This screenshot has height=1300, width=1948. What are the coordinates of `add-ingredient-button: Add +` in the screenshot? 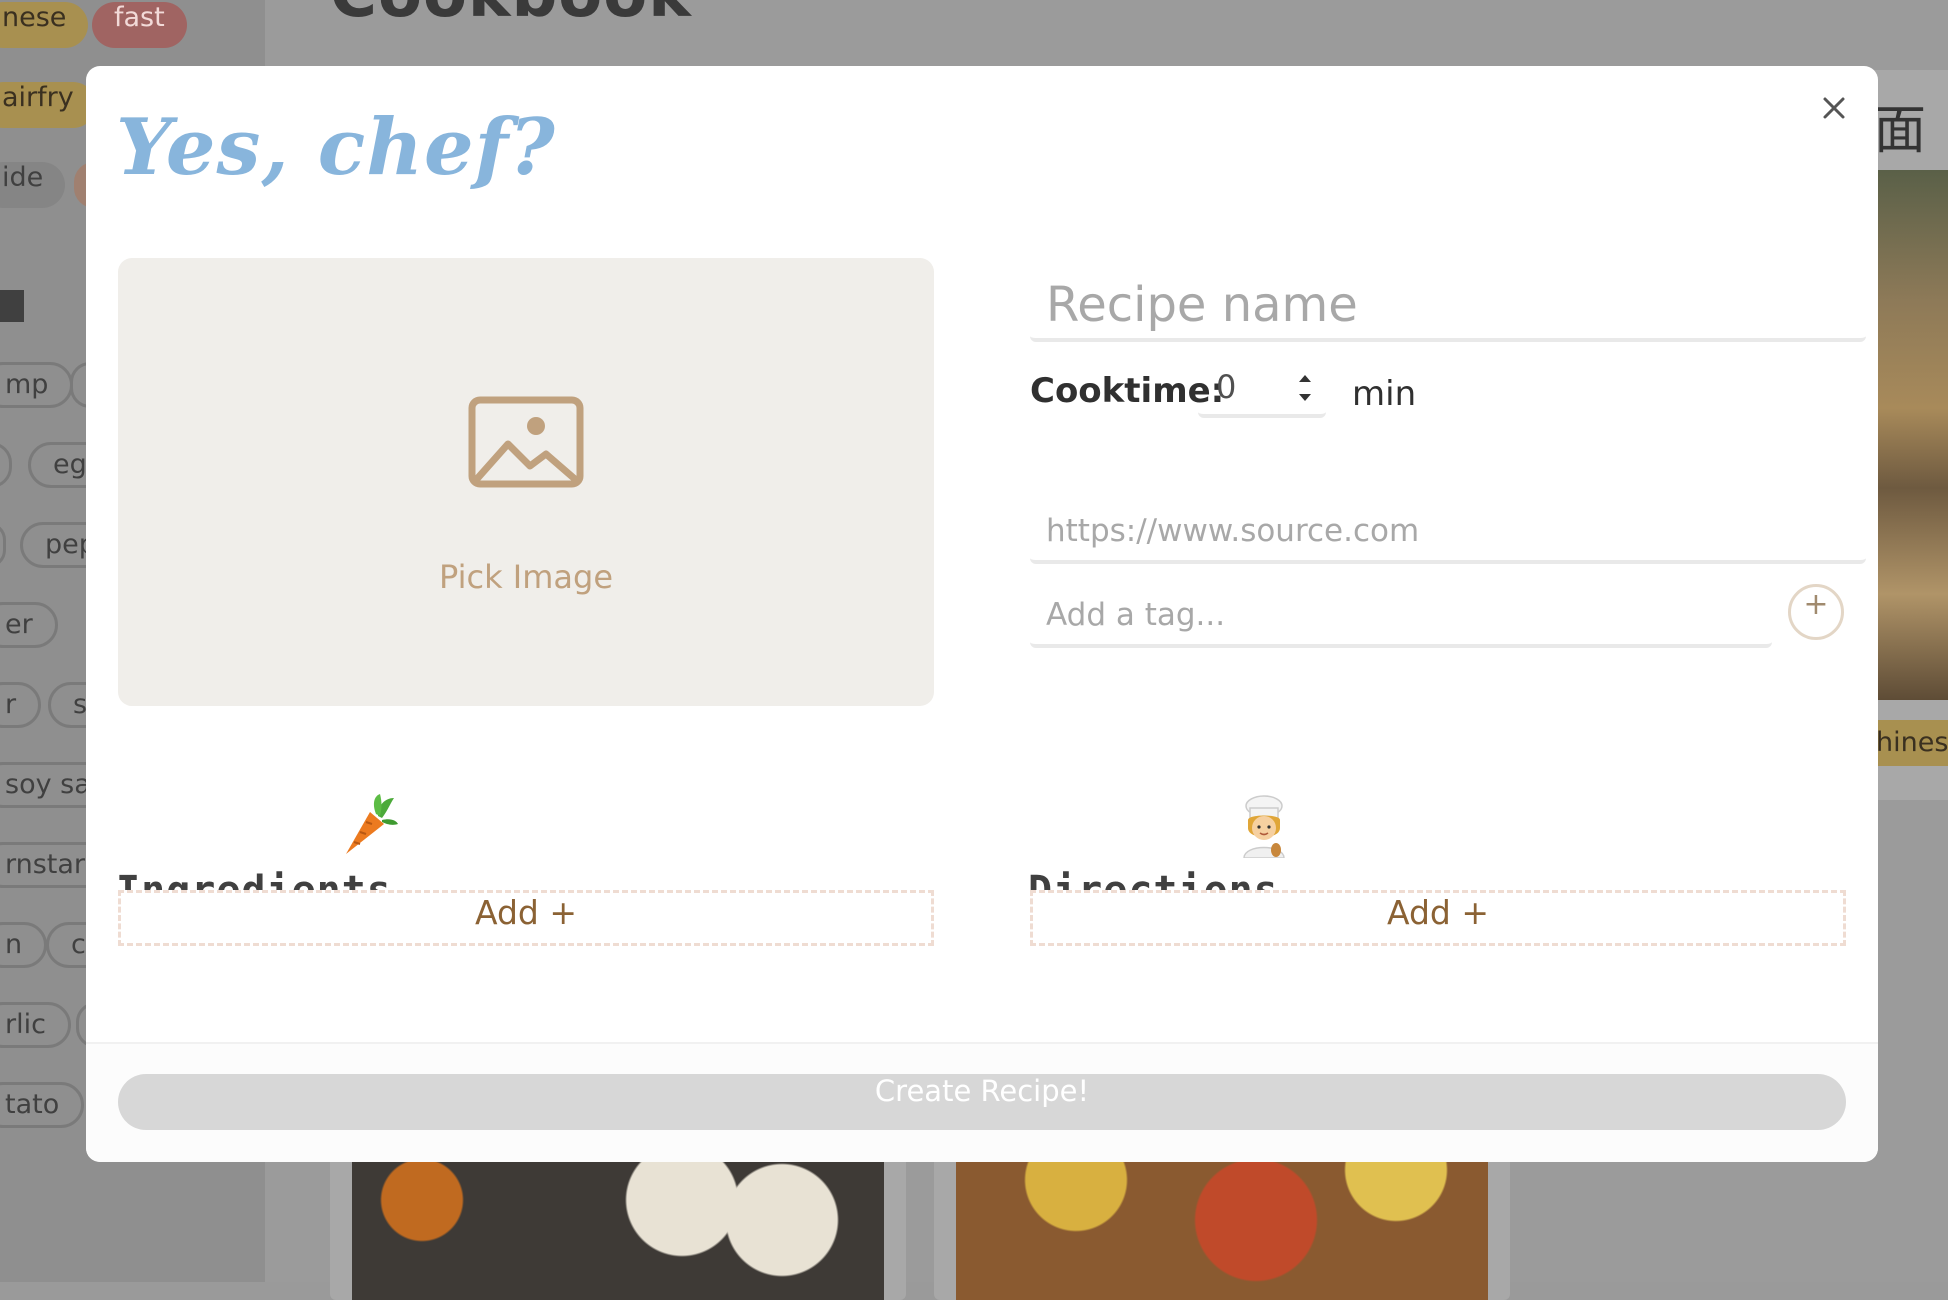 It's located at (526, 918).